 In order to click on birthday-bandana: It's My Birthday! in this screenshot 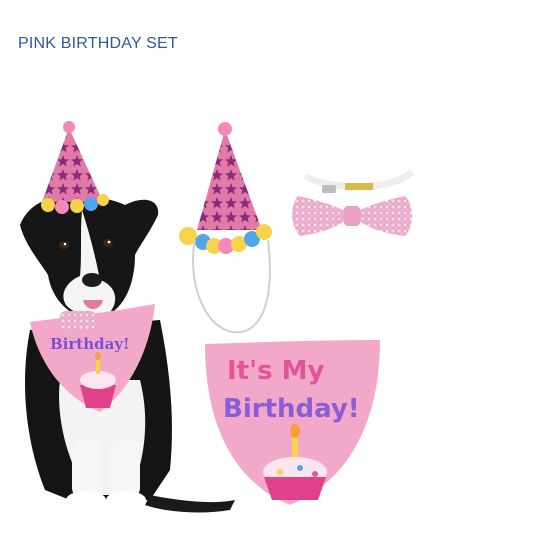, I will do `click(292, 422)`.